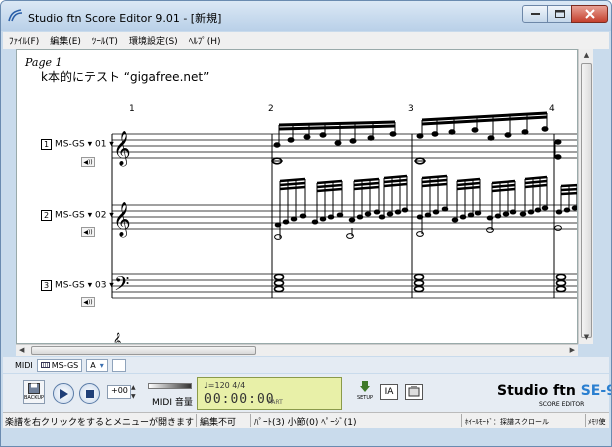 The height and width of the screenshot is (447, 612). I want to click on close-icon, so click(589, 14).